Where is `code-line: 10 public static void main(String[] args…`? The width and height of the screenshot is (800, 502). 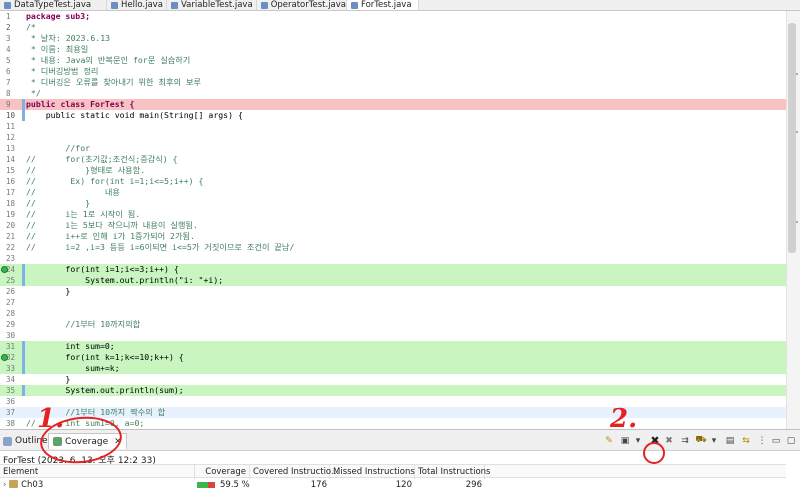 code-line: 10 public static void main(String[] args… is located at coordinates (393, 115).